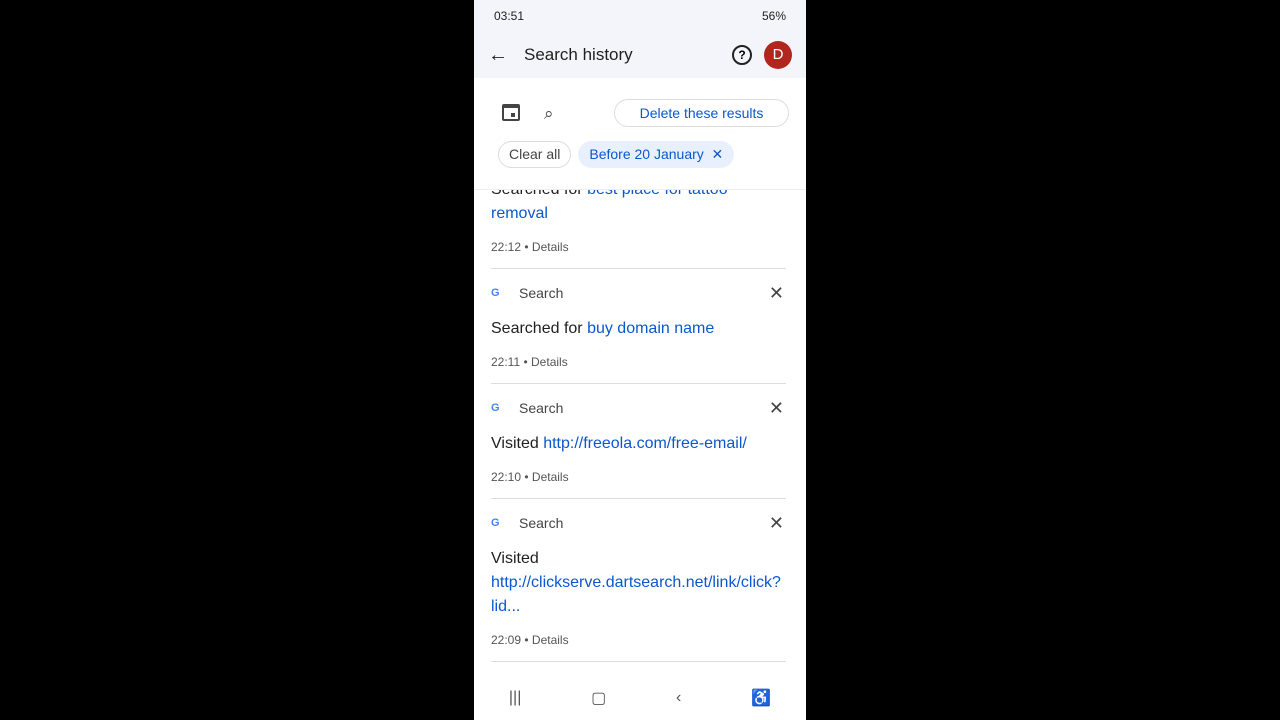  I want to click on back-icon: ‹, so click(678, 698).